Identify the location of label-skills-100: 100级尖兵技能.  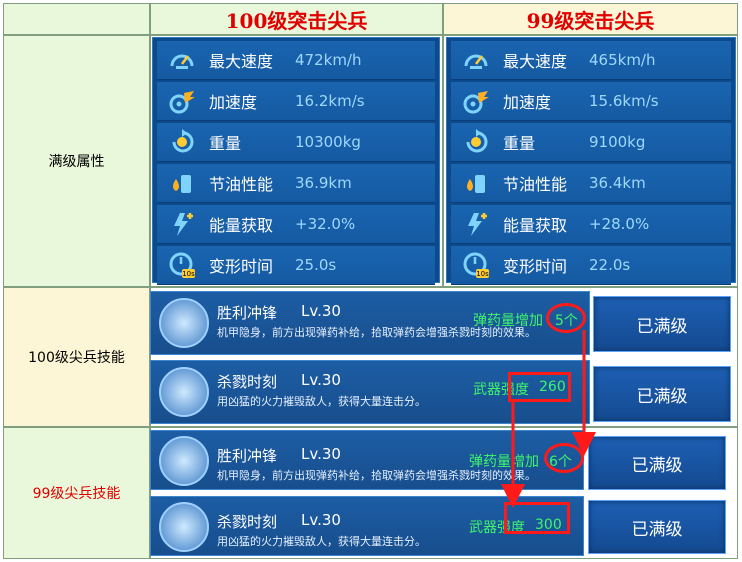
(76, 357).